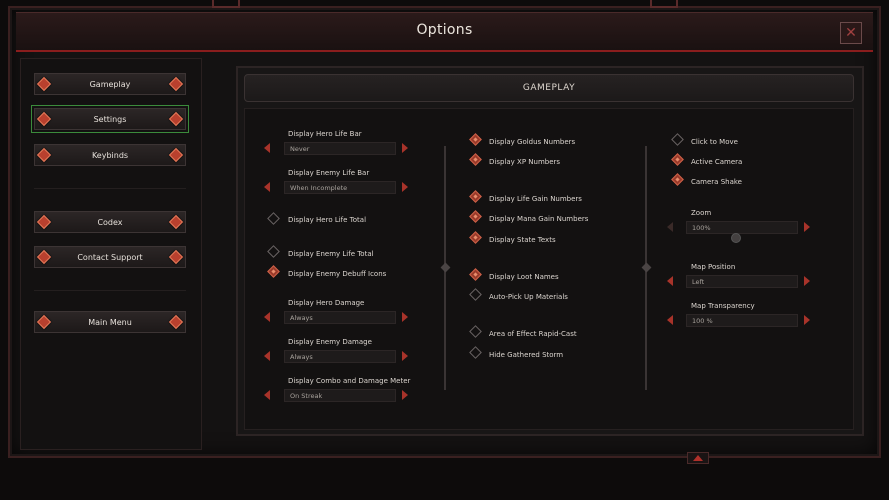  What do you see at coordinates (717, 162) in the screenshot?
I see `active-camera-label: Active Camera` at bounding box center [717, 162].